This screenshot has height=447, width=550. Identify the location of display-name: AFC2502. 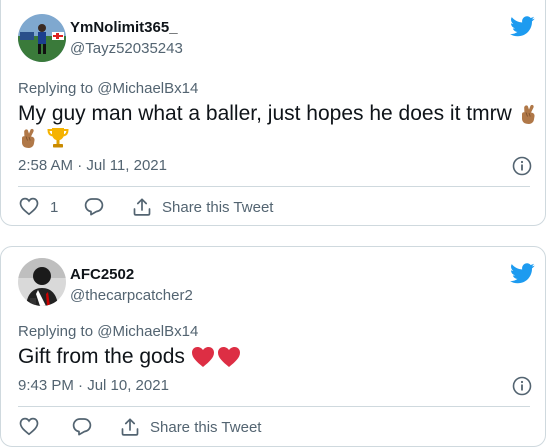
(102, 274).